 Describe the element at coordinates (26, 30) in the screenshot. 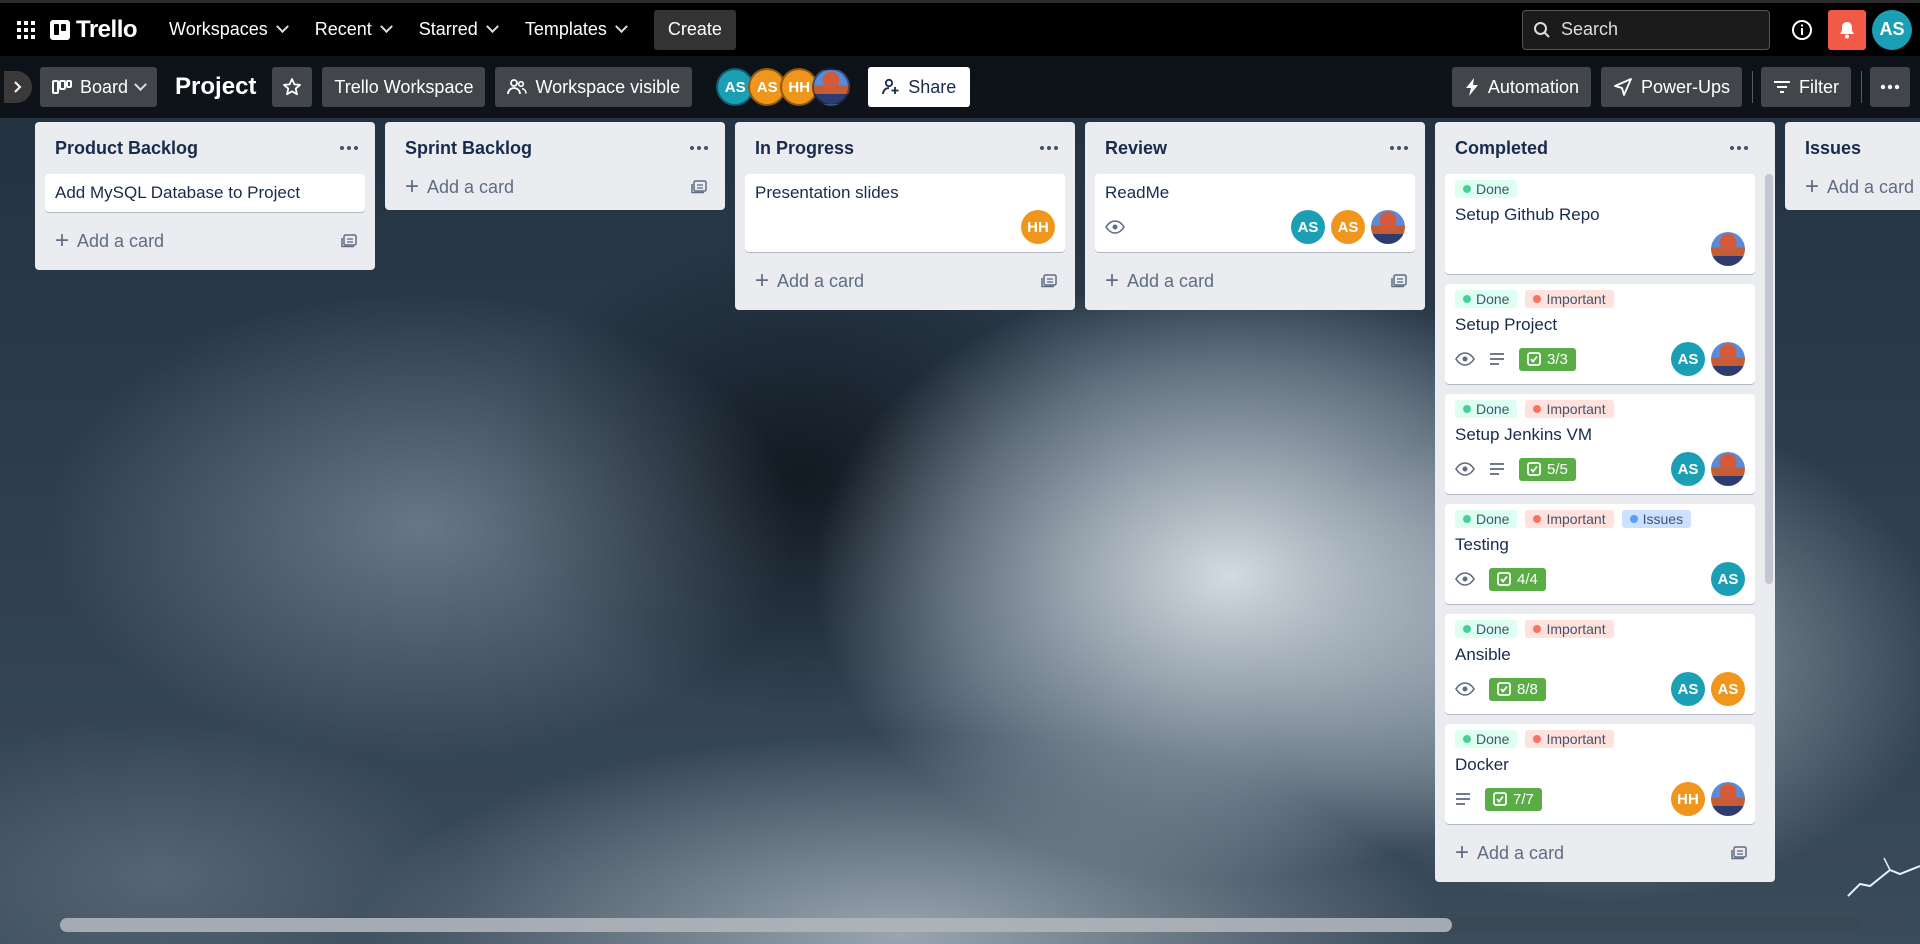

I see `app-switcher-icon` at that location.